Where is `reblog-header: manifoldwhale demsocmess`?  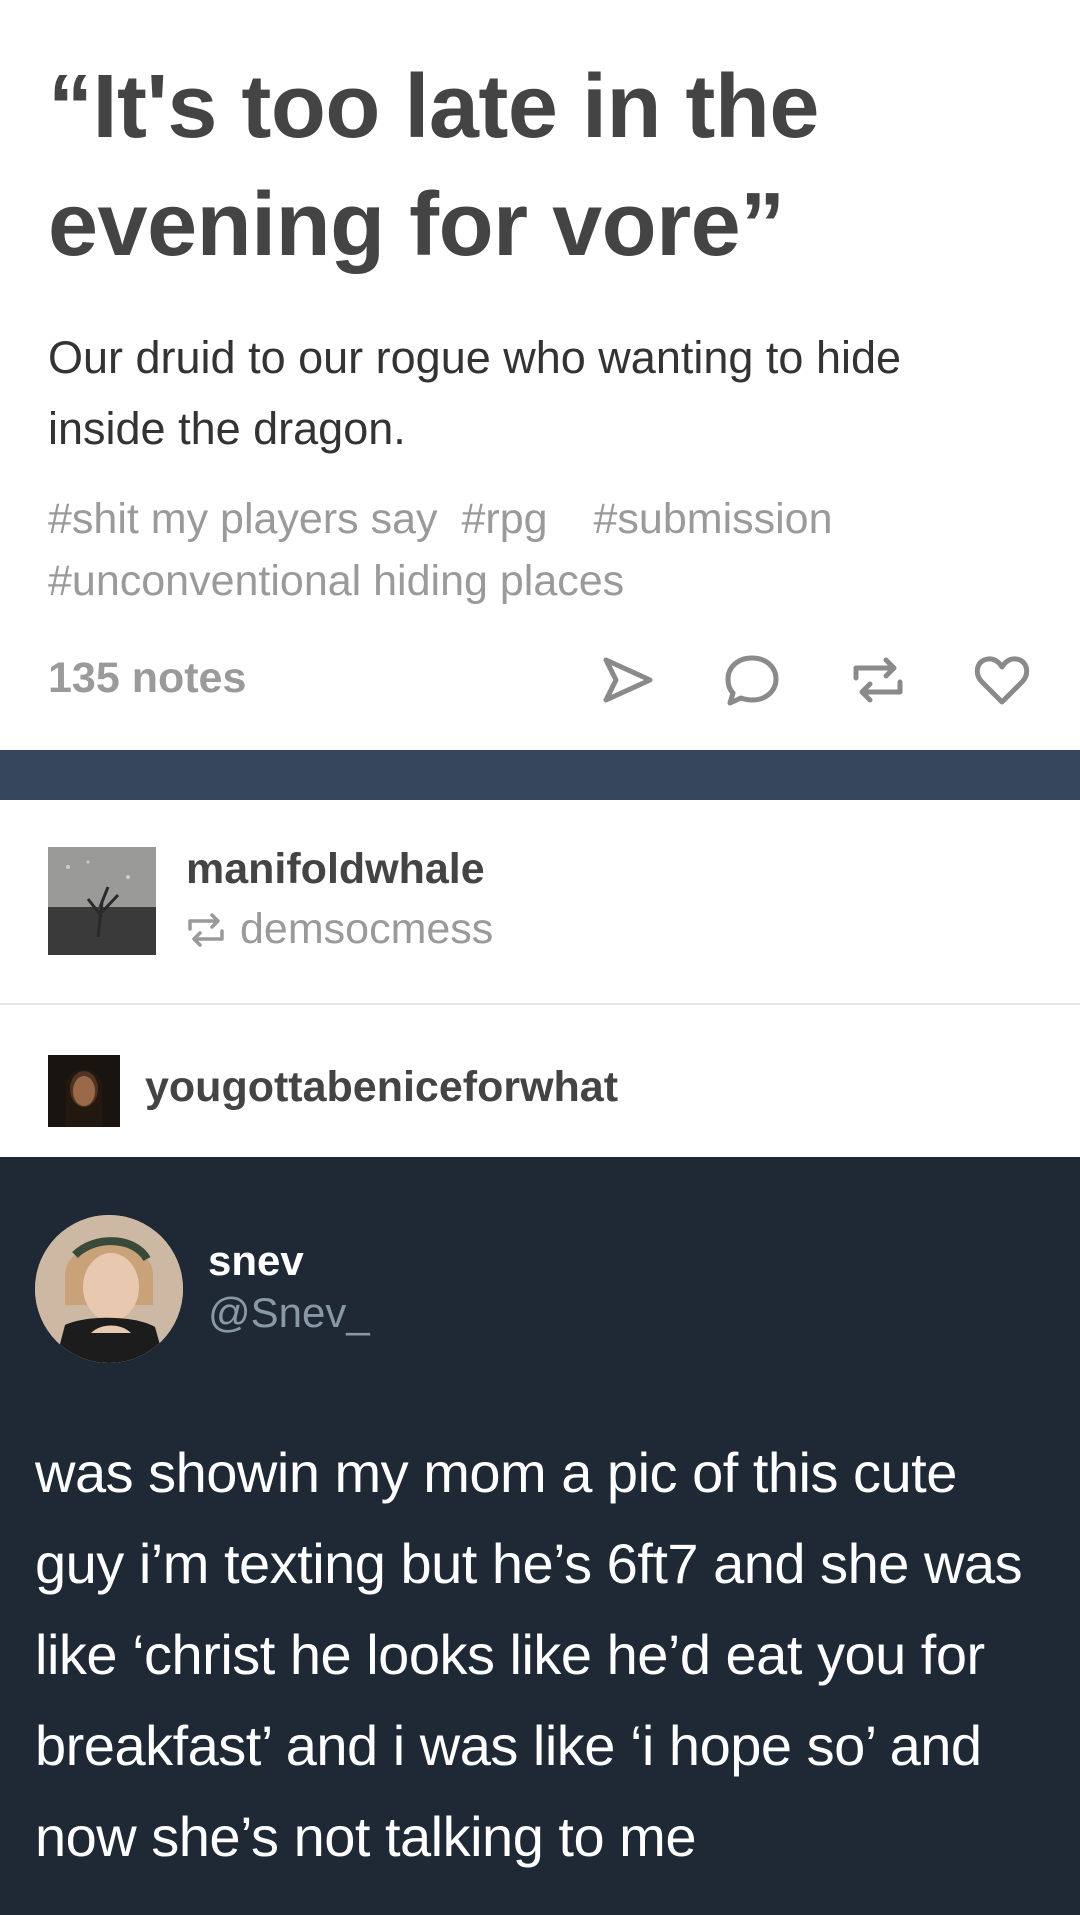 reblog-header: manifoldwhale demsocmess is located at coordinates (540, 902).